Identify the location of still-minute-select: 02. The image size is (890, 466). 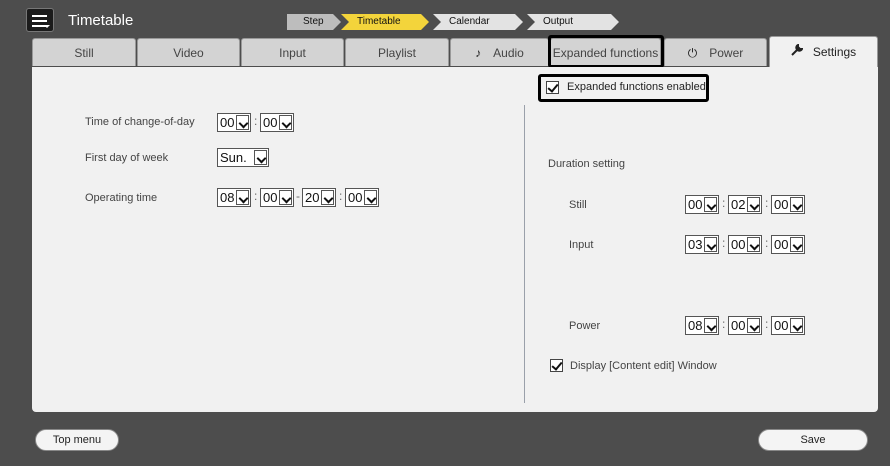
(745, 204).